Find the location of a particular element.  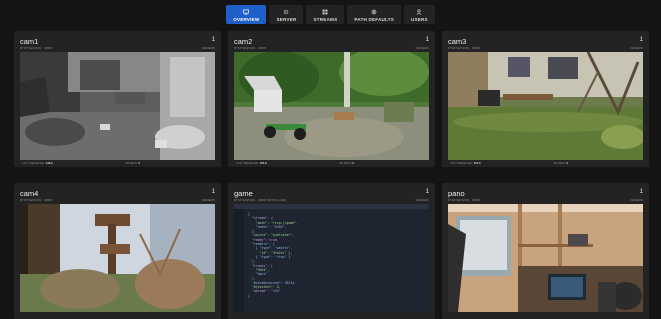

monitor-icon is located at coordinates (246, 12).